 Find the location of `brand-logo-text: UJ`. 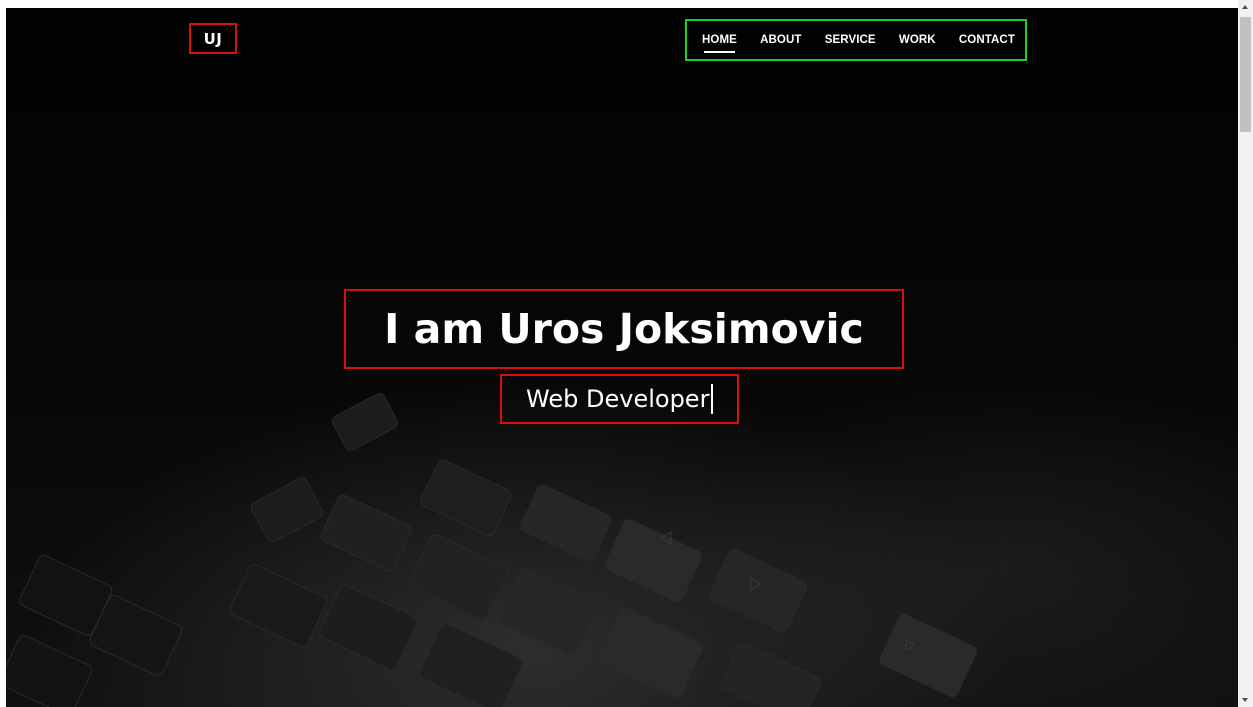

brand-logo-text: UJ is located at coordinates (213, 38).